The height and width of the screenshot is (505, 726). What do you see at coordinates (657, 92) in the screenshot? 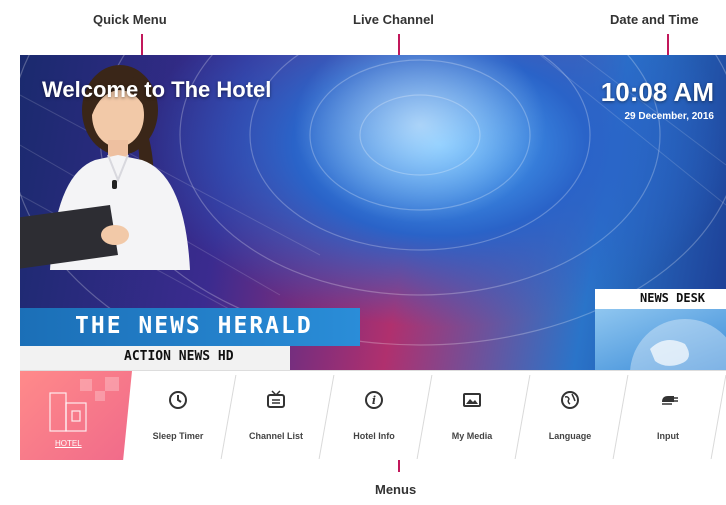
I see `clock-time: 10:08 AM` at bounding box center [657, 92].